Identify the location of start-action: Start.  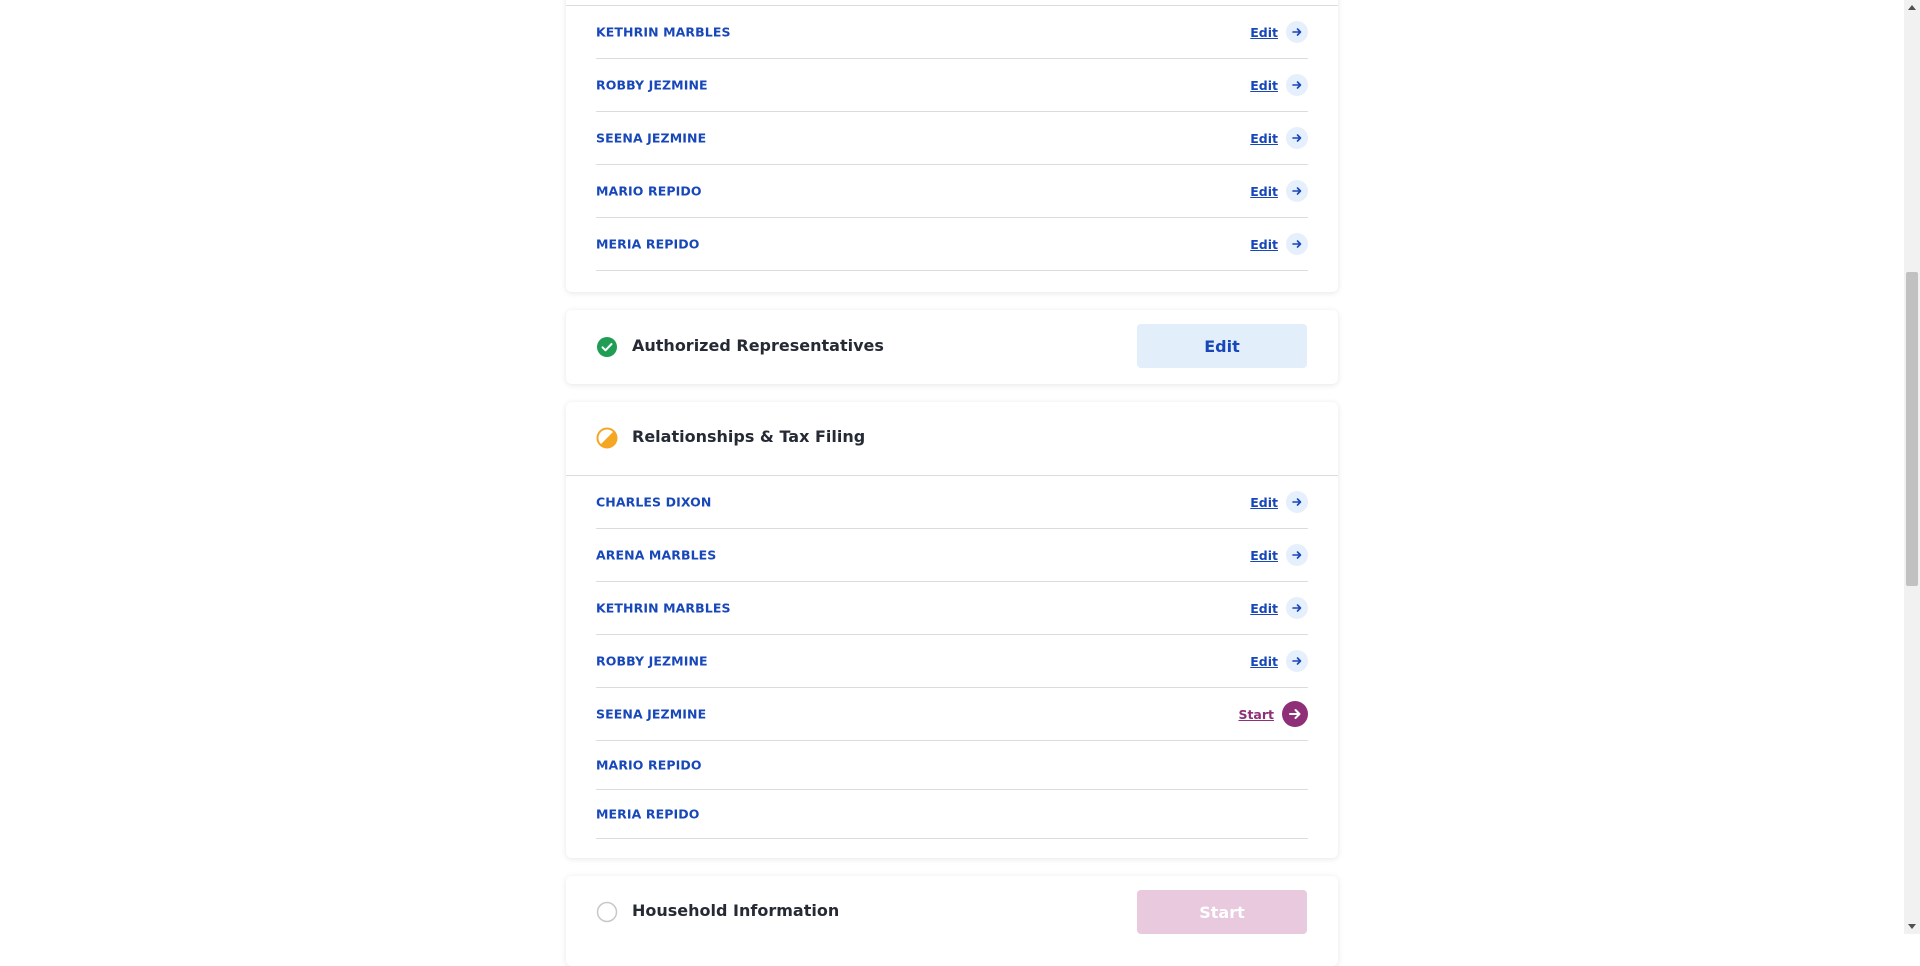
(1273, 714).